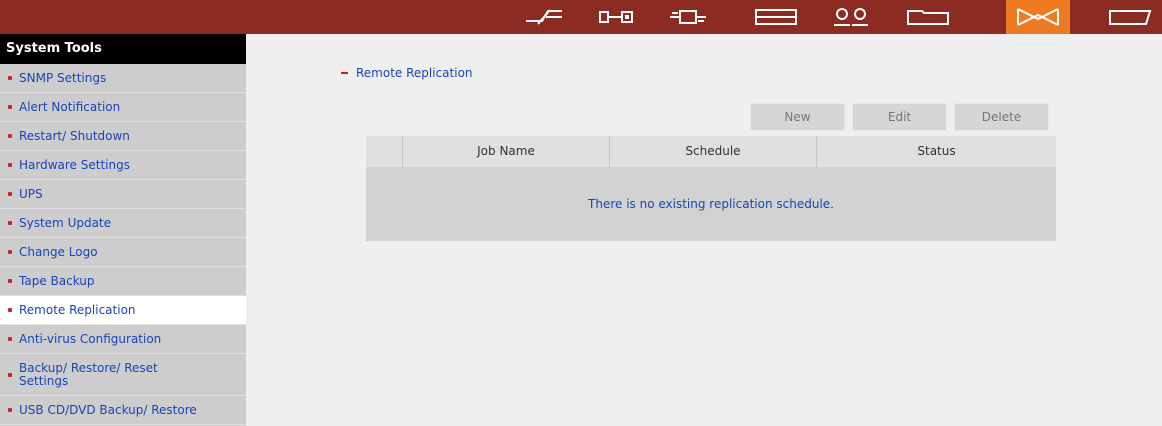 This screenshot has width=1162, height=426. I want to click on sidebar-item-restart-shutdown: Restart/ Shutdown, so click(123, 136).